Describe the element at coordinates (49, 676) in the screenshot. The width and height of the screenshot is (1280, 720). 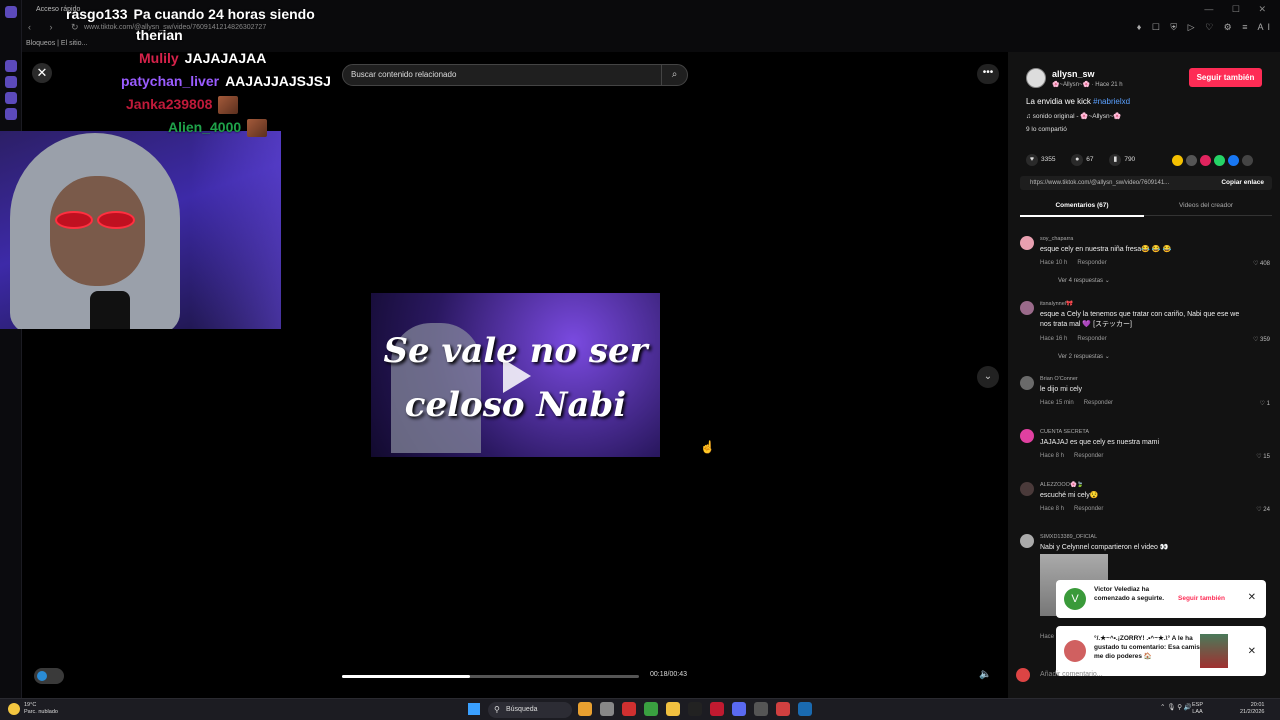
I see `autoscroll-toggle` at that location.